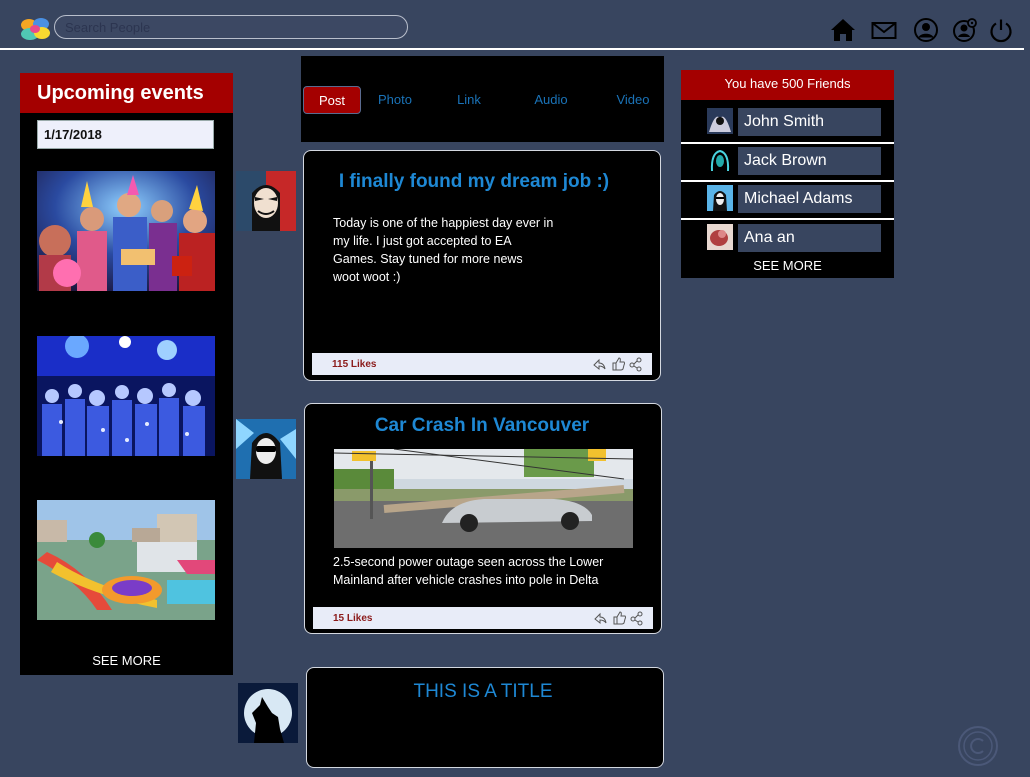  I want to click on friend-item: John Smith, so click(787, 119).